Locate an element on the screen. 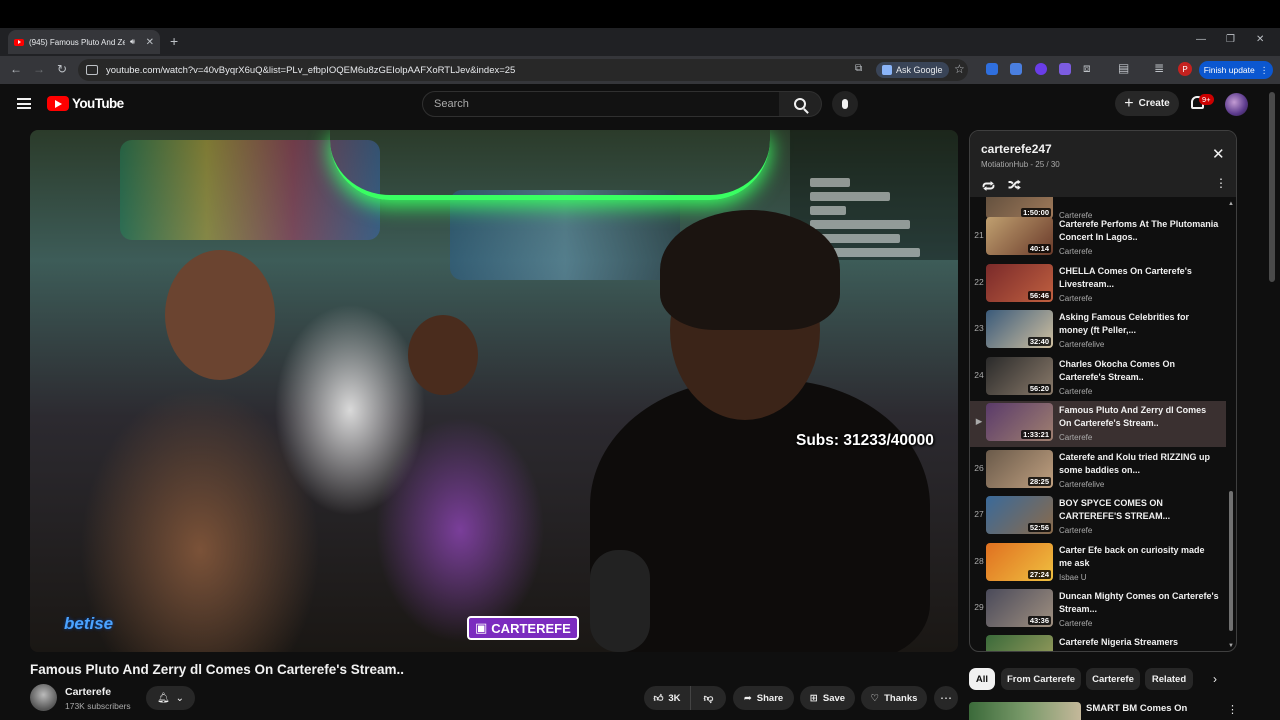 The image size is (1280, 720). os-top-bar is located at coordinates (640, 14).